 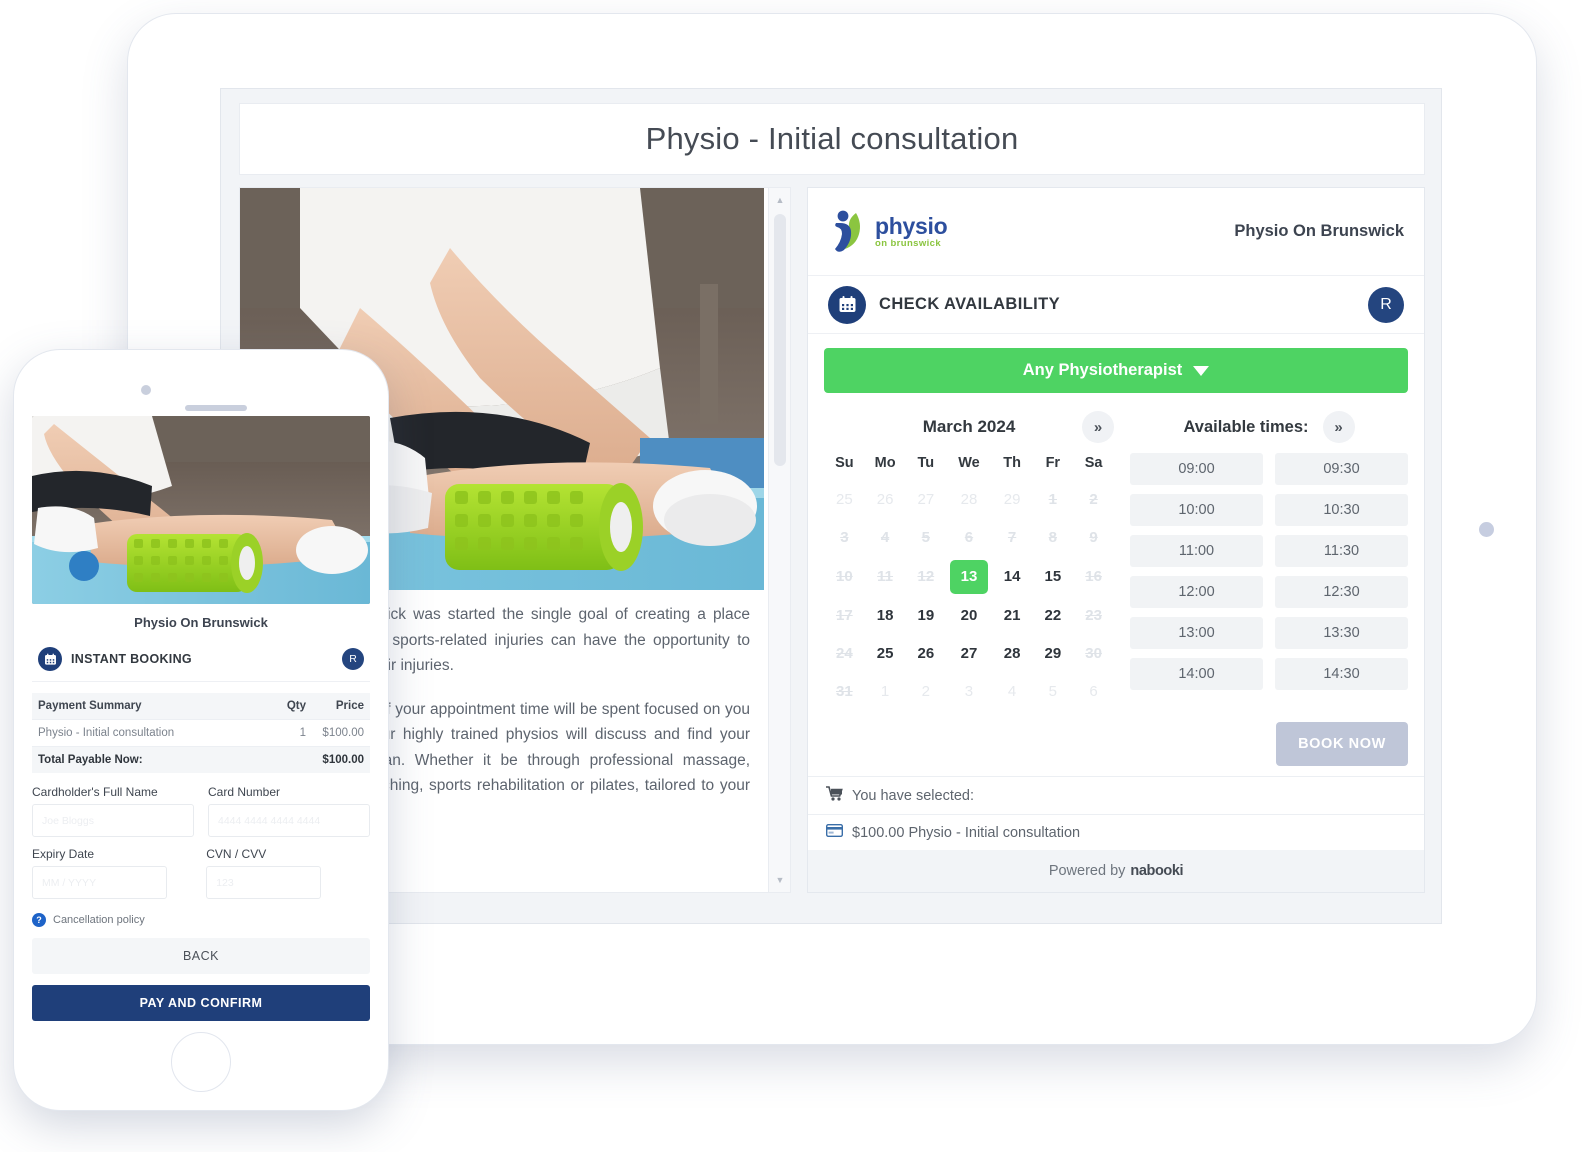 What do you see at coordinates (289, 820) in the screenshot?
I see `card-number-input` at bounding box center [289, 820].